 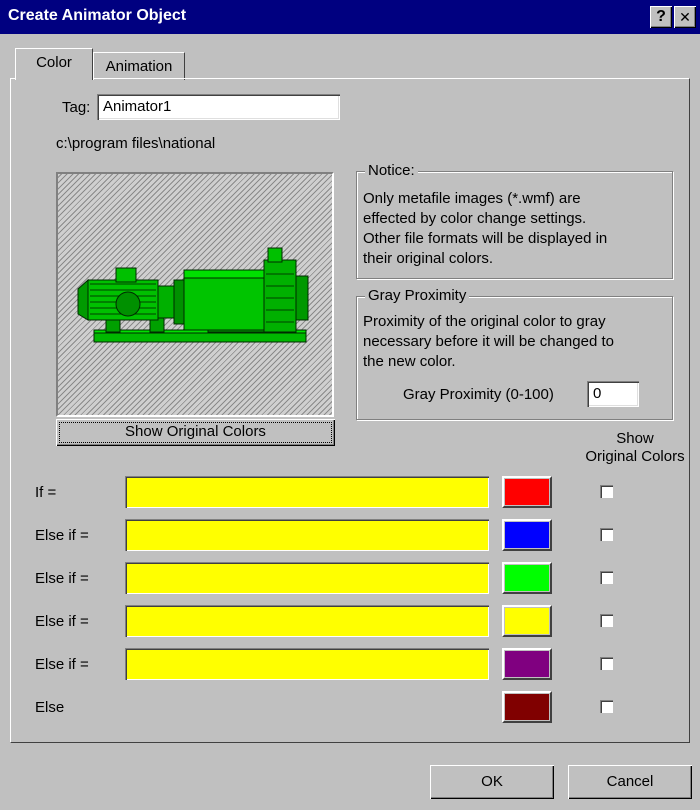 I want to click on title-bar: Create Animator Object ? ✕, so click(x=350, y=17).